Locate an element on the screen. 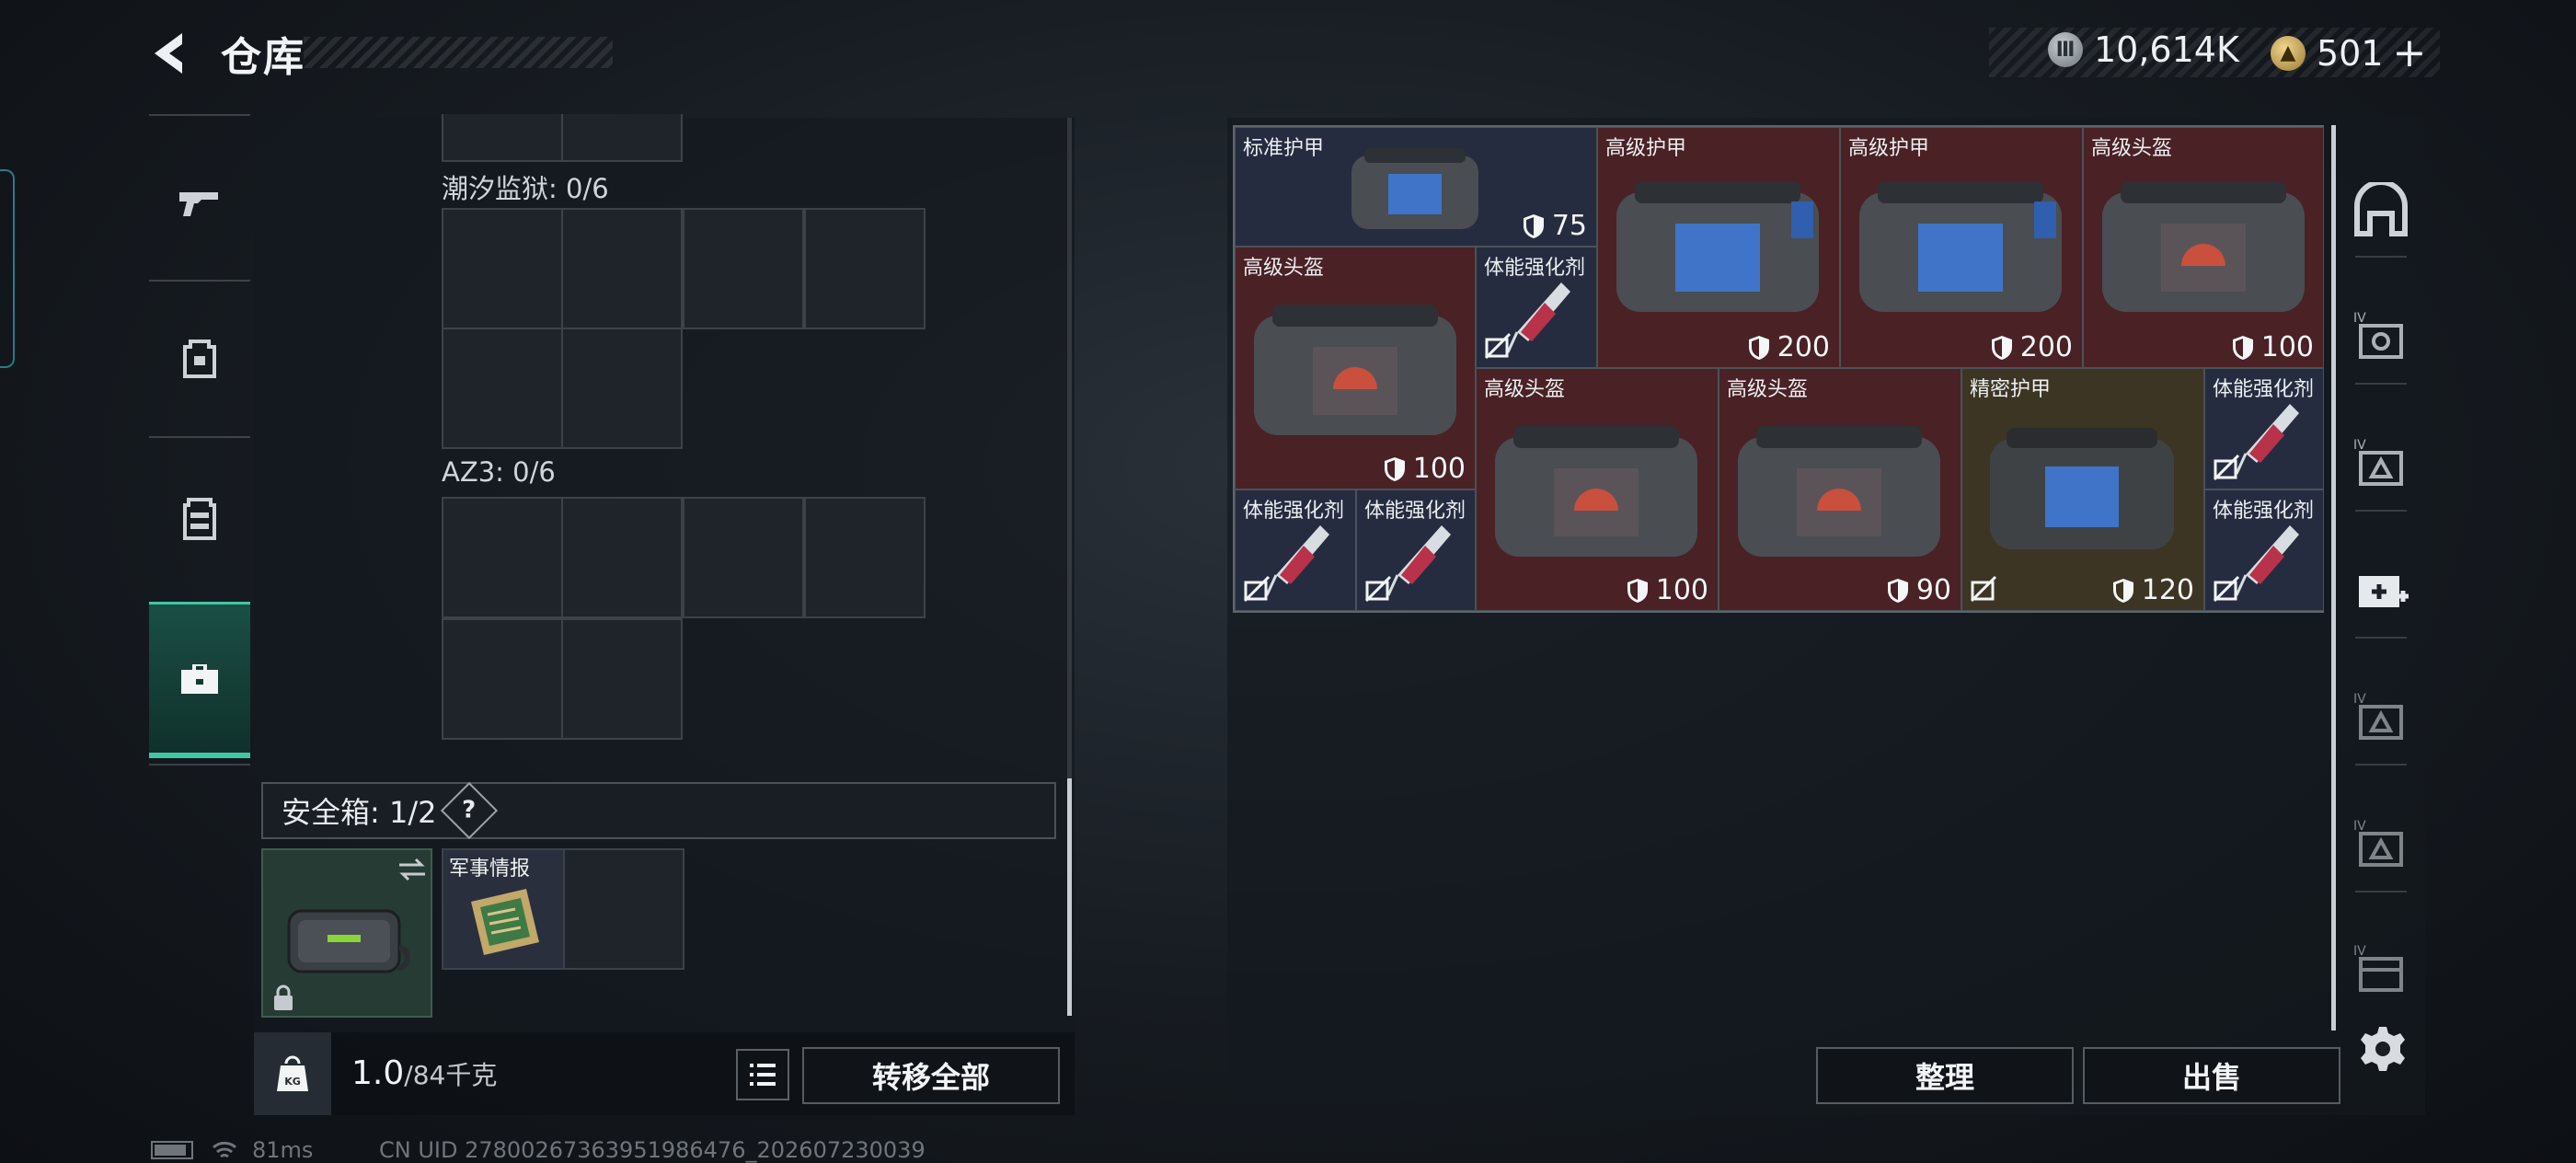 The height and width of the screenshot is (1163, 2576). tab-add-extension is located at coordinates (2381, 589).